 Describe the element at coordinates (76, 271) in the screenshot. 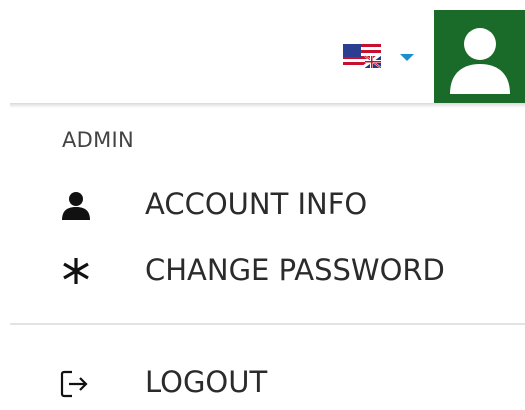

I see `asterisk-icon` at that location.